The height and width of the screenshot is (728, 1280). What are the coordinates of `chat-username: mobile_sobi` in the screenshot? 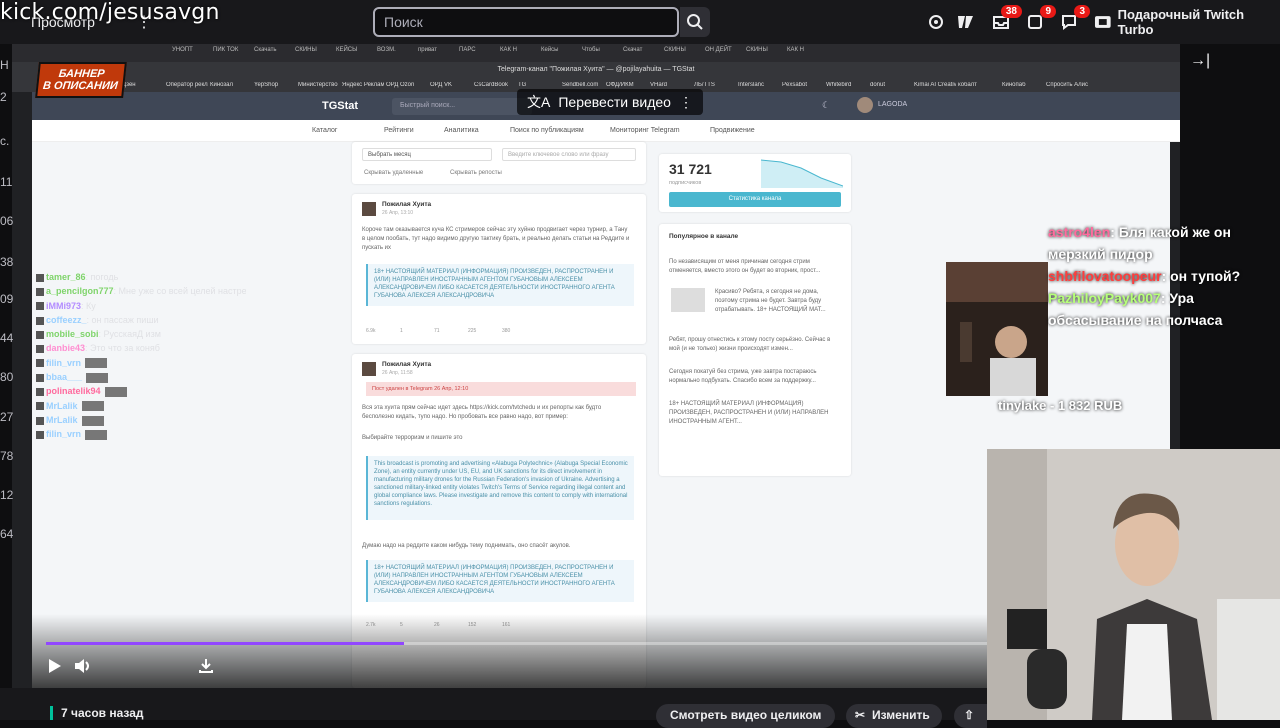 It's located at (72, 334).